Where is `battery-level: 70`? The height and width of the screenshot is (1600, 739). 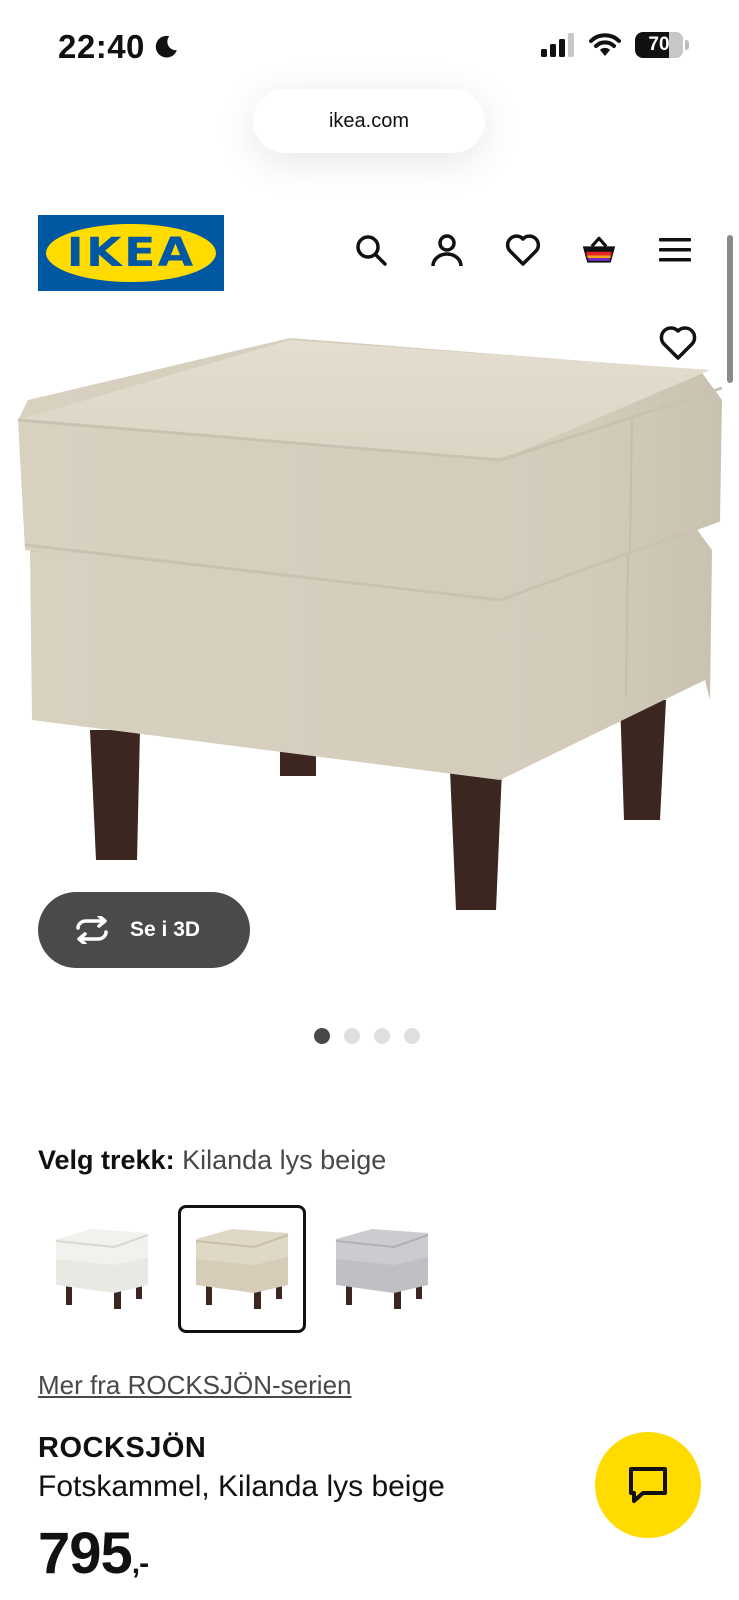 battery-level: 70 is located at coordinates (659, 44).